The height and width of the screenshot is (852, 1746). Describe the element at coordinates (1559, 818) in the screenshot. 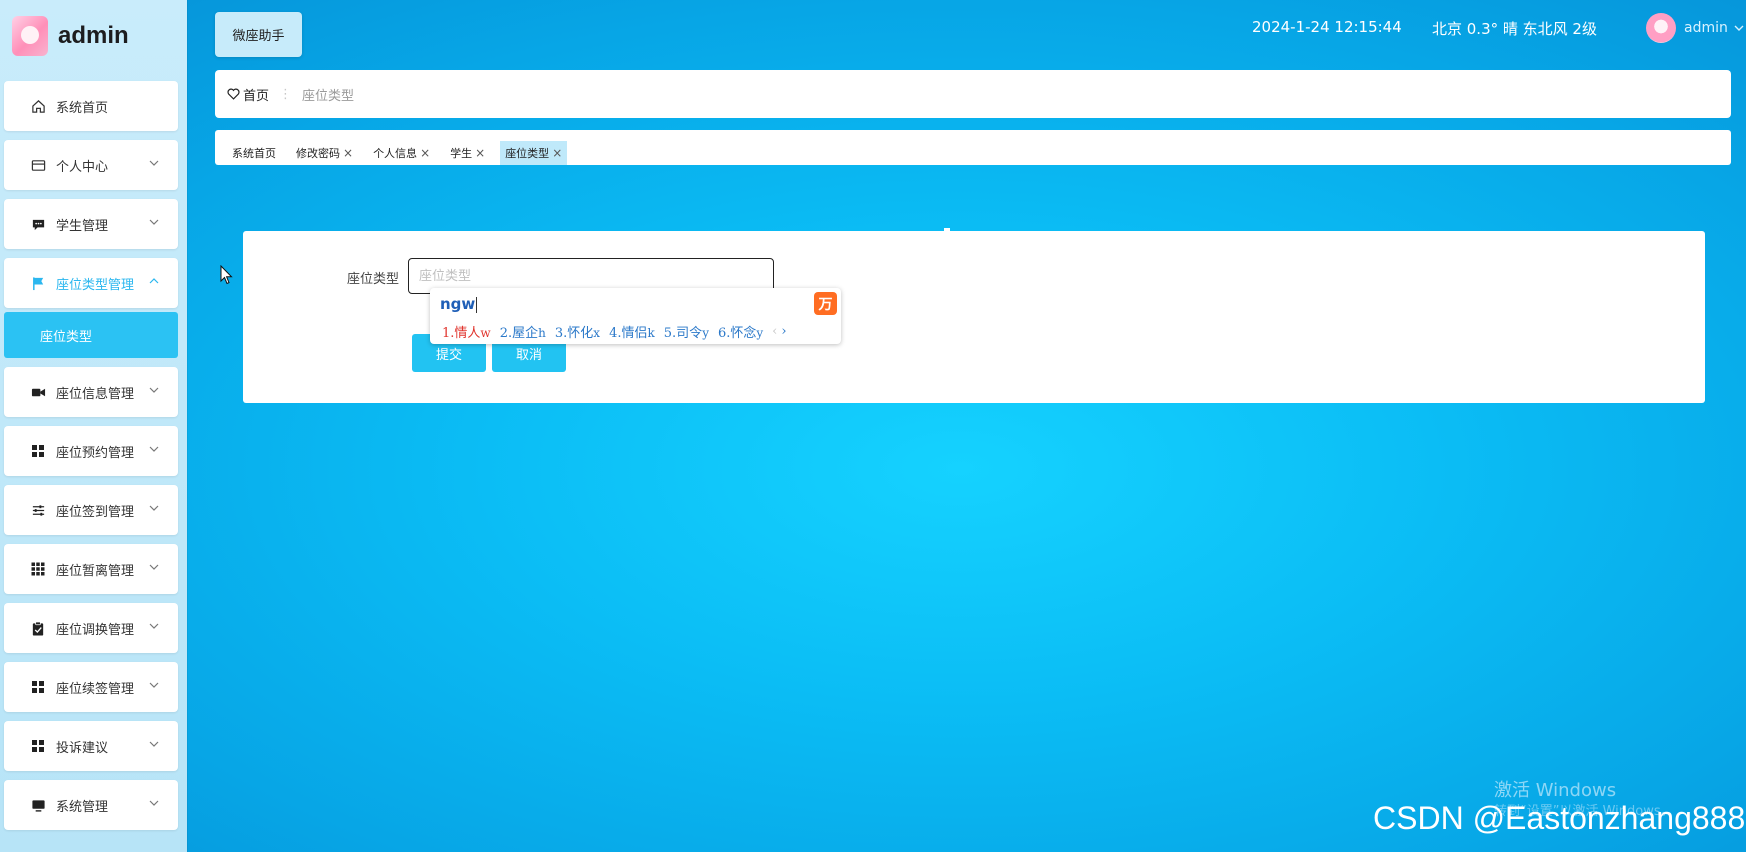

I see `csdn-watermark: CSDN @Eastonzhang888` at that location.